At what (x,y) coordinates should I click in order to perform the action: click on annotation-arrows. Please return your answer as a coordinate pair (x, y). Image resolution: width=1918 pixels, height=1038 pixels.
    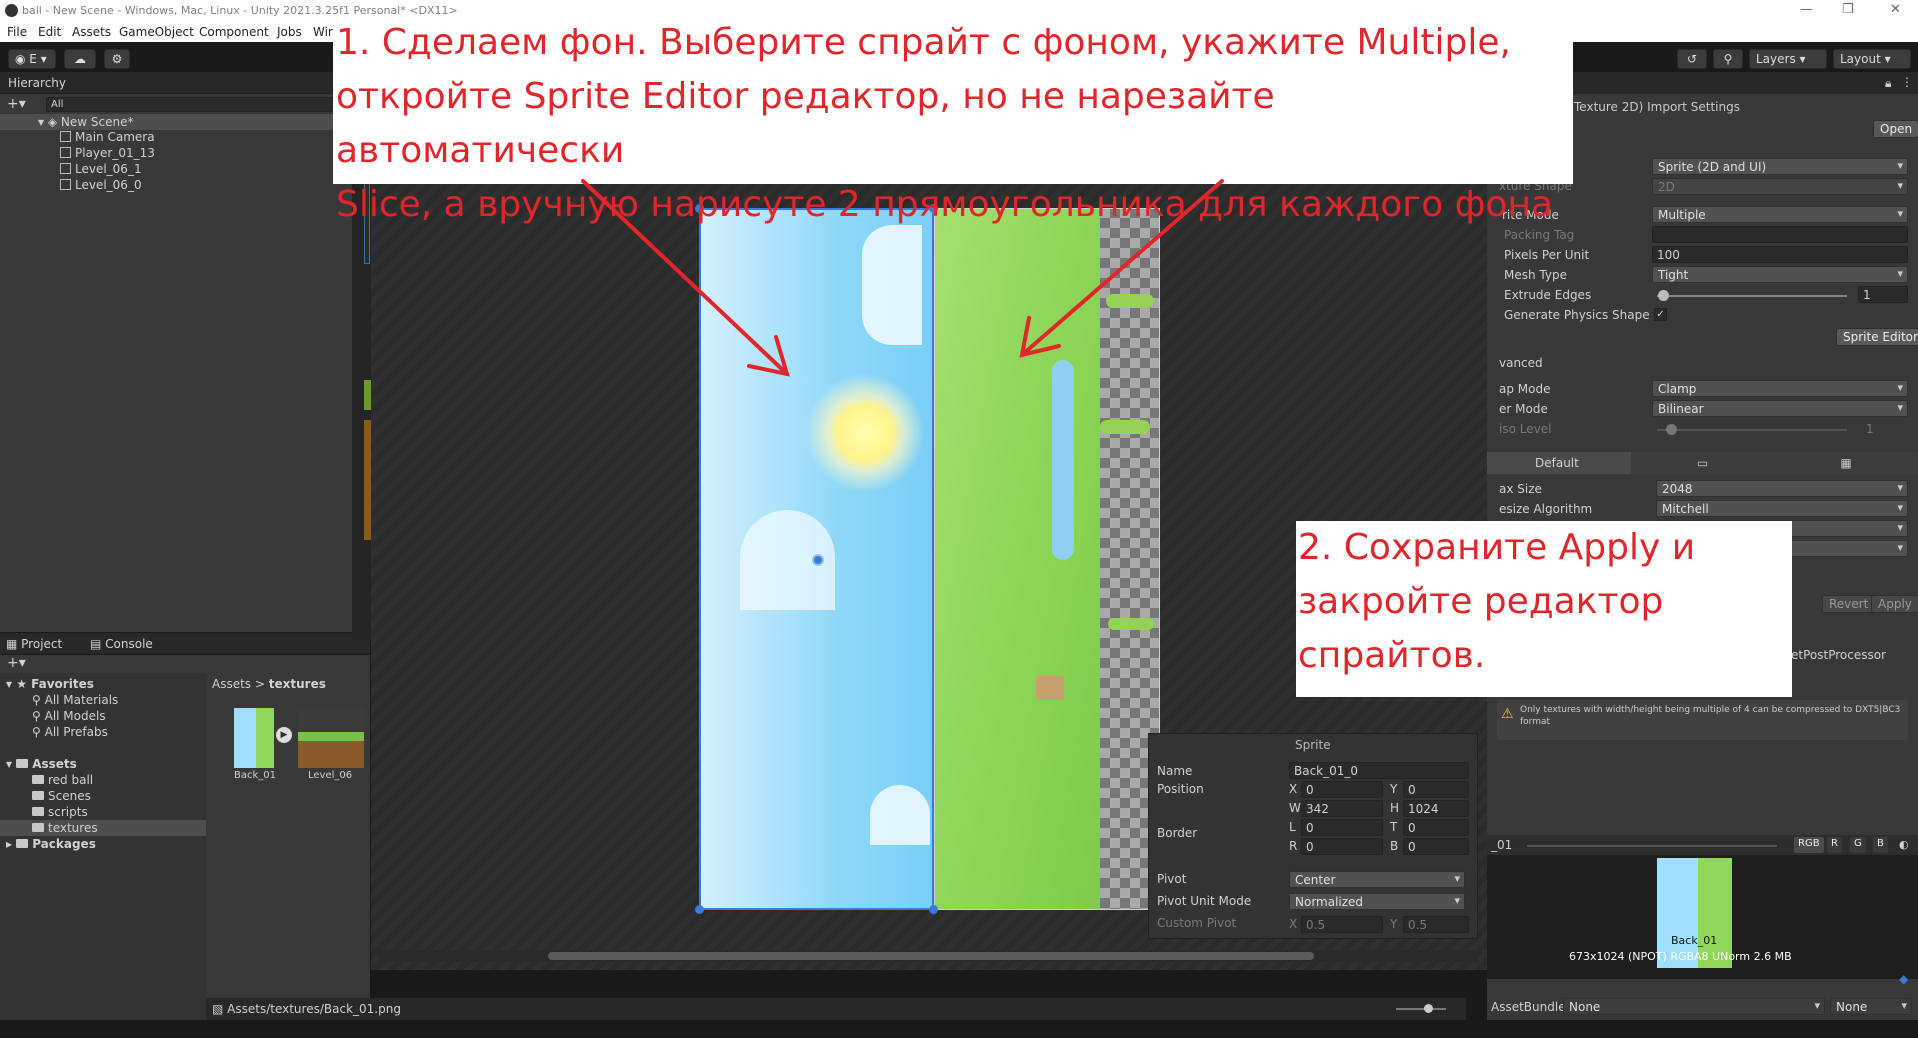
    Looking at the image, I should click on (902, 278).